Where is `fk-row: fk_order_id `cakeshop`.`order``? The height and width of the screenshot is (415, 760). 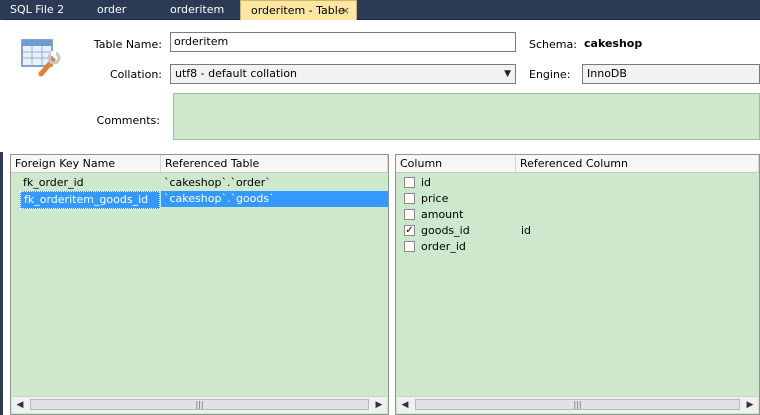
fk-row: fk_order_id `cakeshop`.`order` is located at coordinates (199, 183).